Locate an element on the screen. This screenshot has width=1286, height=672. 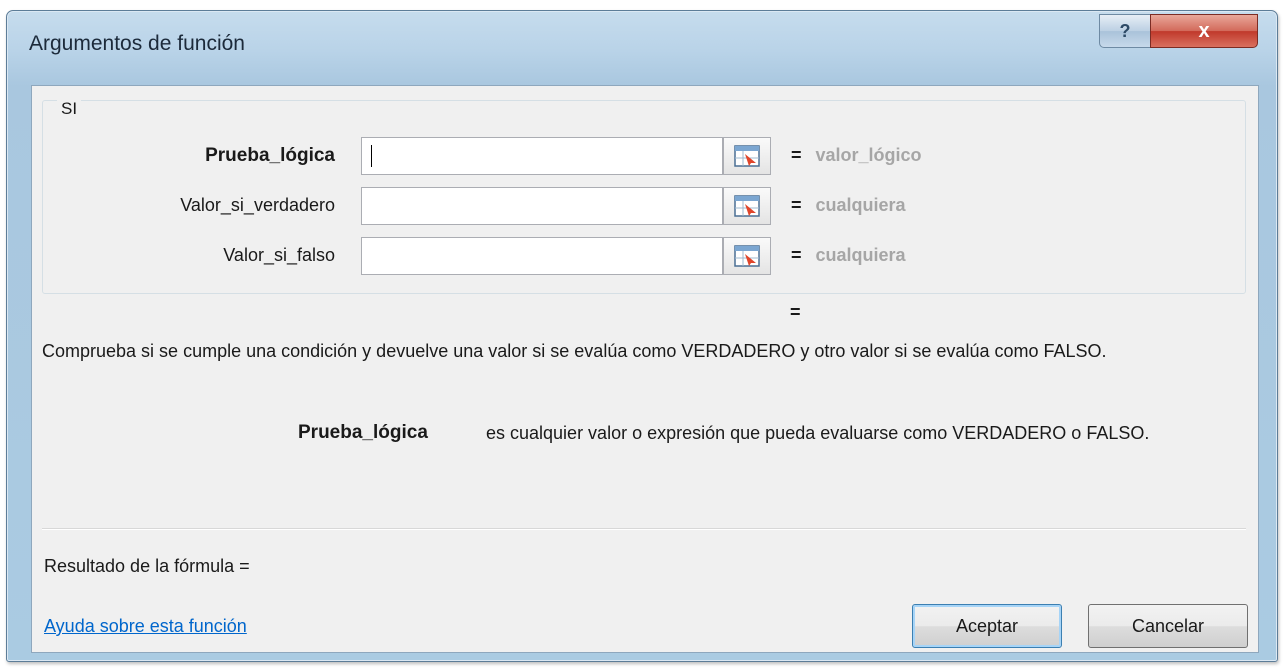
valor-si-verdadero-input is located at coordinates (542, 206).